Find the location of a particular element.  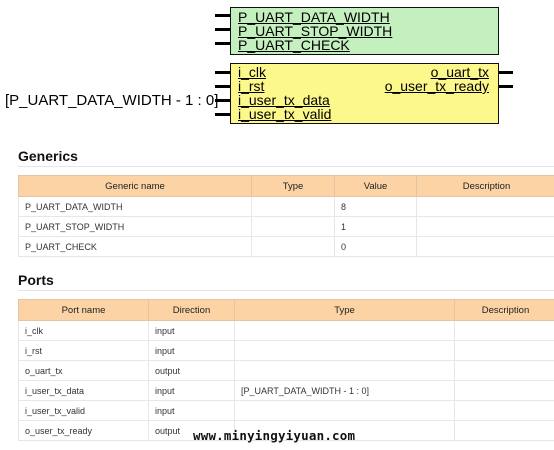

table-row: P_UART_STOP_WIDTH 1 is located at coordinates (286, 226).